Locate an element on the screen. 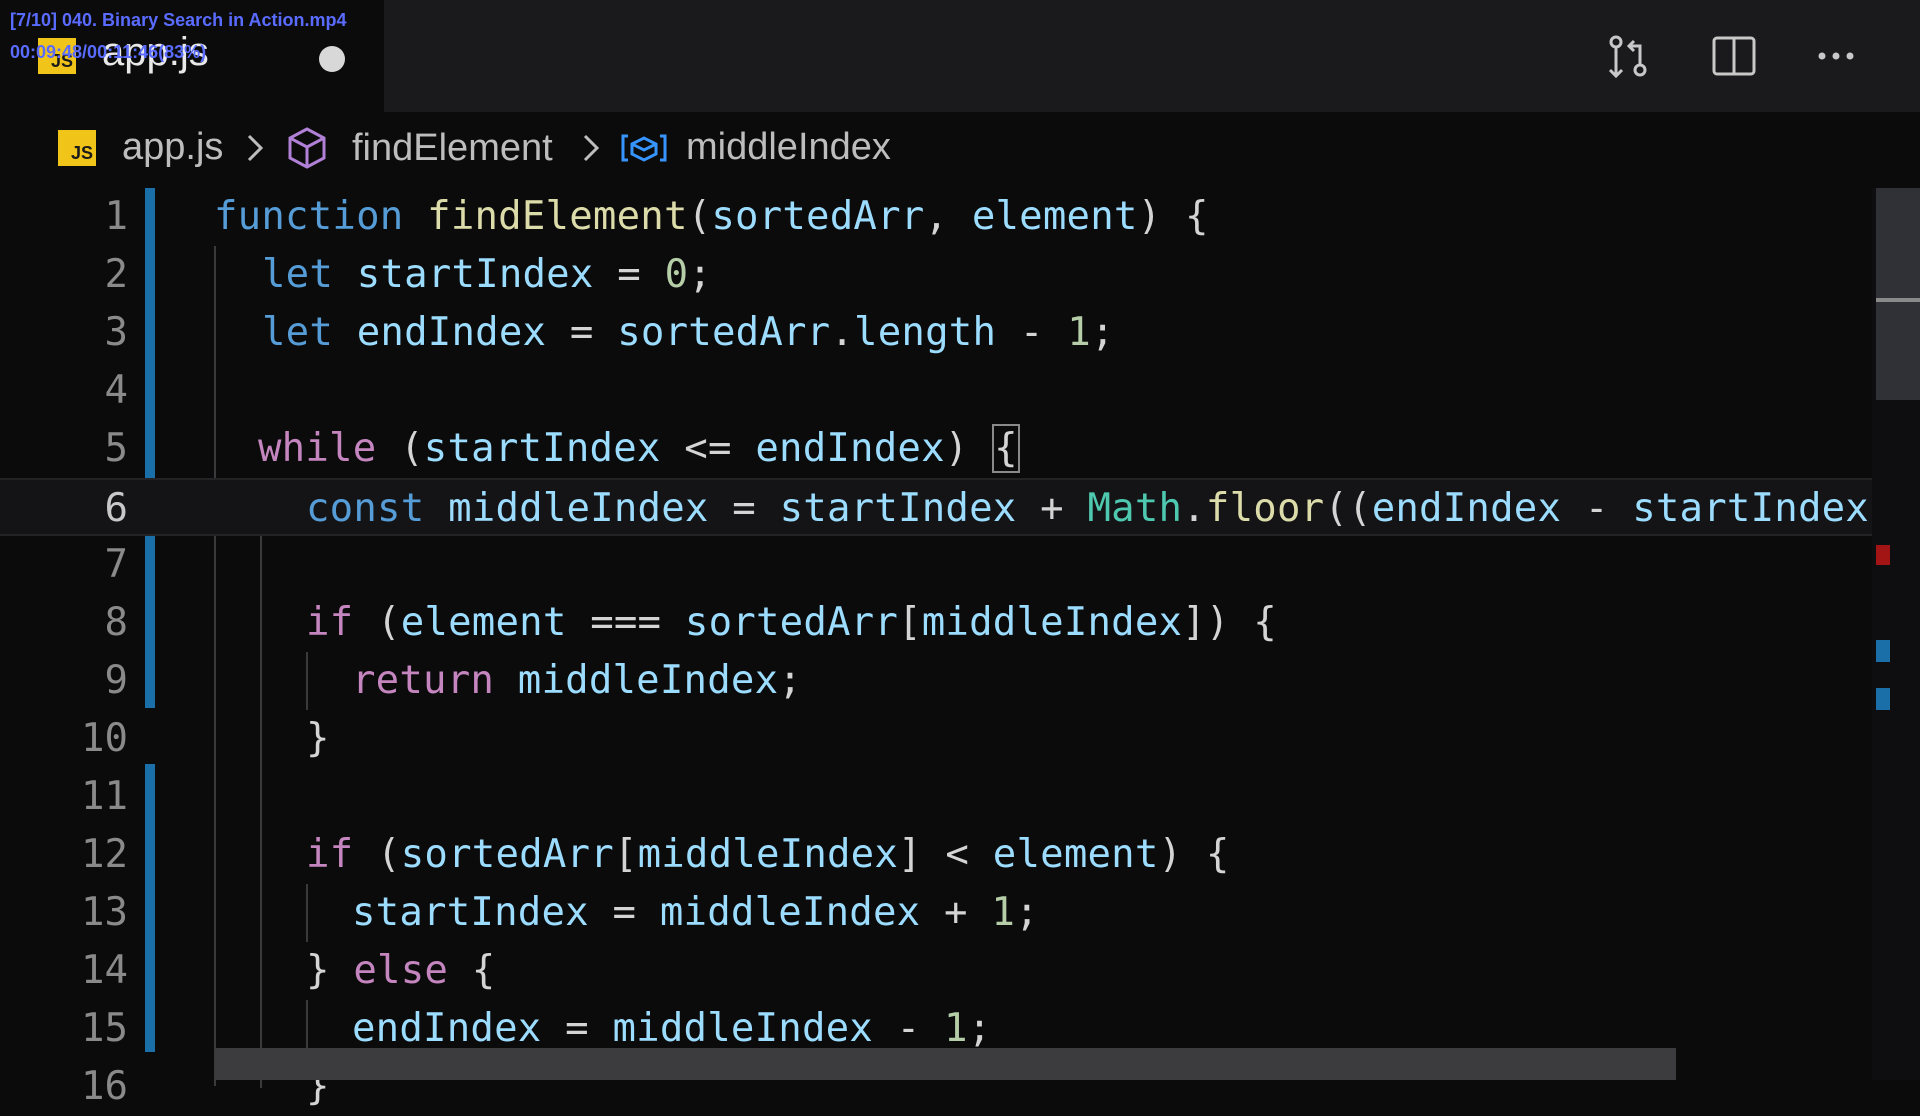 The width and height of the screenshot is (1920, 1116). code-line: 2 let startIndex = 0; is located at coordinates (936, 275).